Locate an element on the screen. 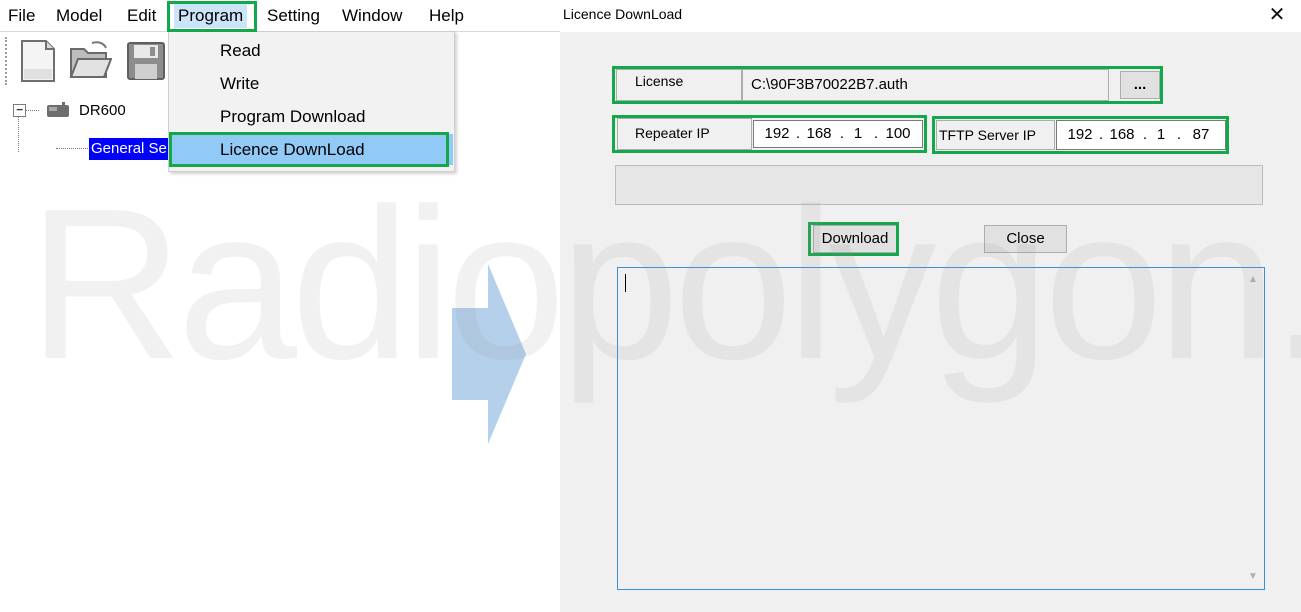 The height and width of the screenshot is (612, 1301). ip-octet: 100 is located at coordinates (898, 133).